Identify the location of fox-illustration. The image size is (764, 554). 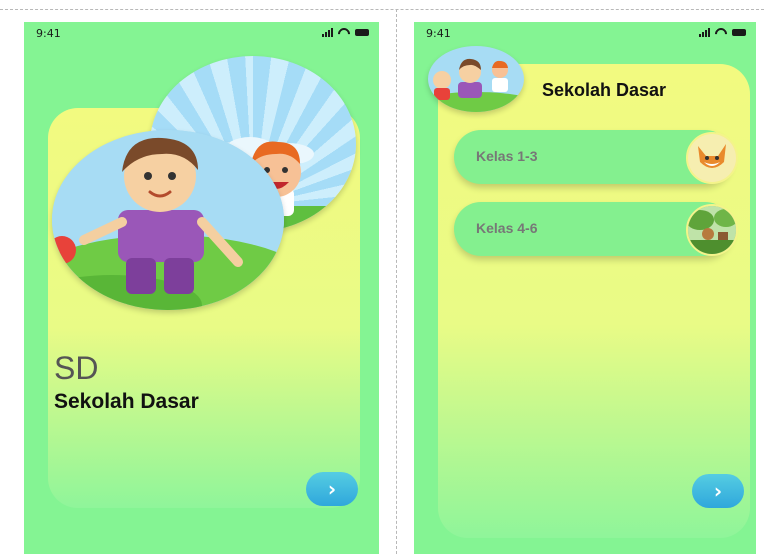
(712, 158).